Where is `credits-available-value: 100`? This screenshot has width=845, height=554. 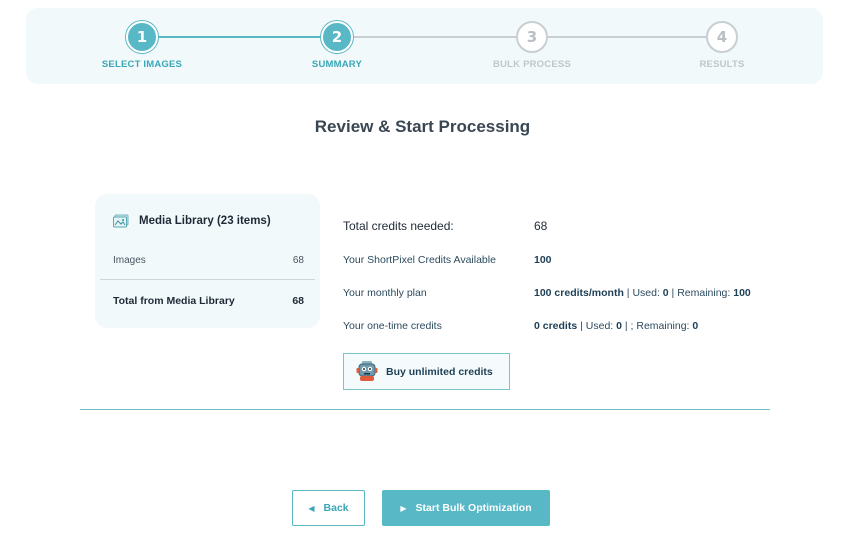
credits-available-value: 100 is located at coordinates (543, 260).